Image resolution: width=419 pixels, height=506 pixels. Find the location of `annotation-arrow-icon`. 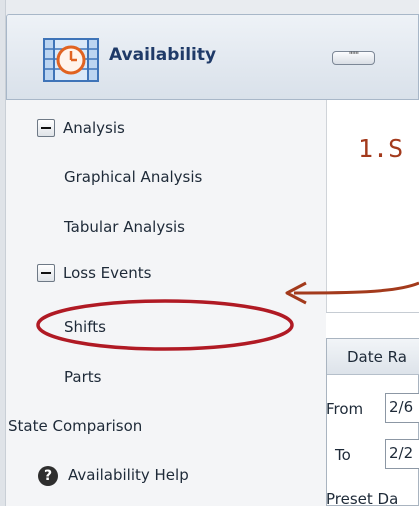

annotation-arrow-icon is located at coordinates (356, 288).